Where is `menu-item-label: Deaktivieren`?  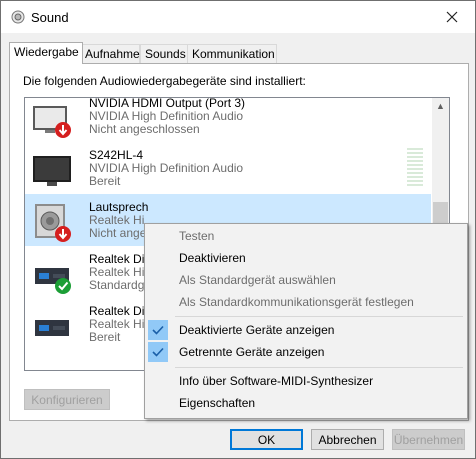 menu-item-label: Deaktivieren is located at coordinates (212, 258).